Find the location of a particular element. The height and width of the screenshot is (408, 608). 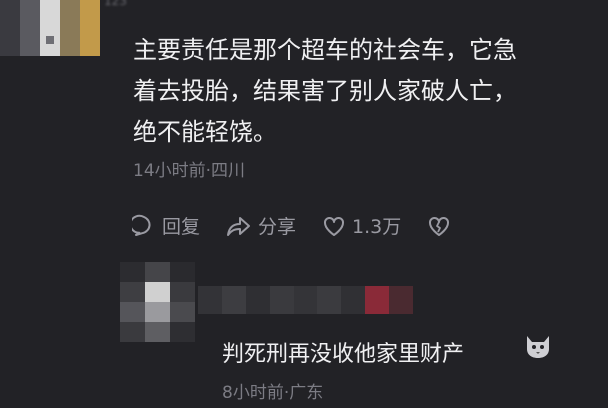

reply-text: 判死刑再没收他家里财产 is located at coordinates (343, 354).